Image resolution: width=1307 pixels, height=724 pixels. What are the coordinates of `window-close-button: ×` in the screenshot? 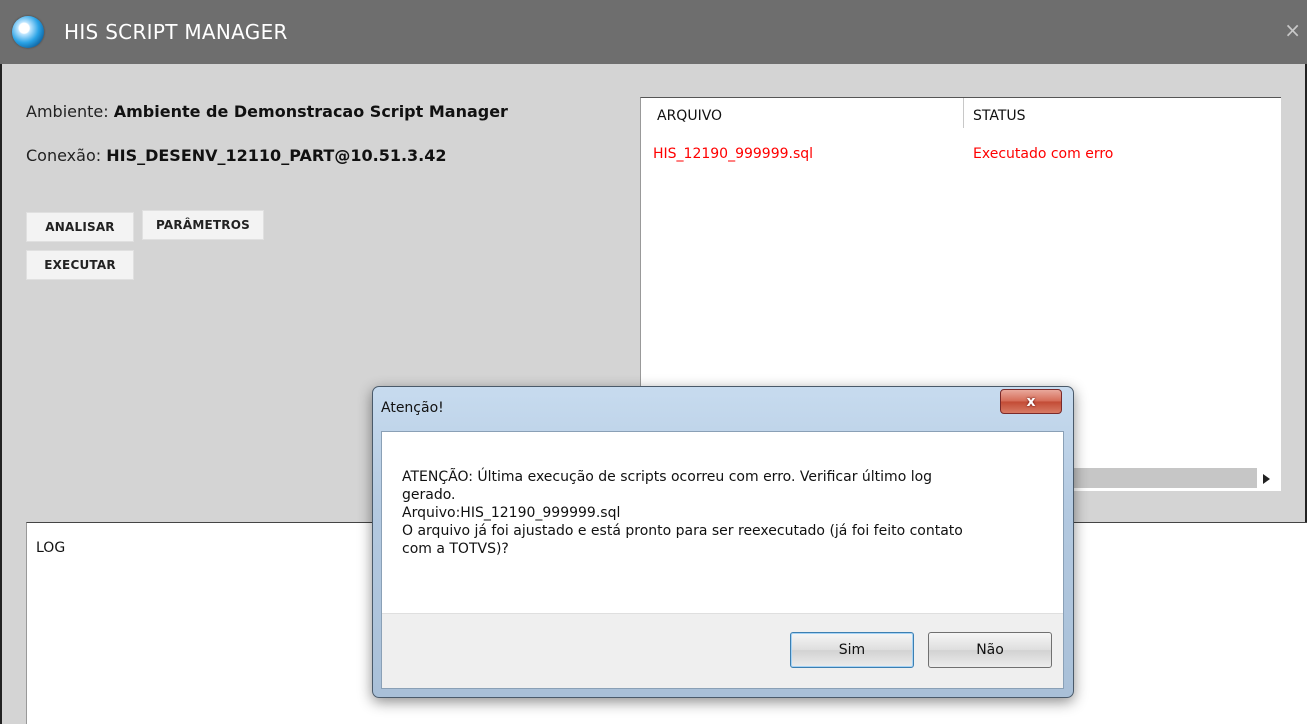 It's located at (1292, 30).